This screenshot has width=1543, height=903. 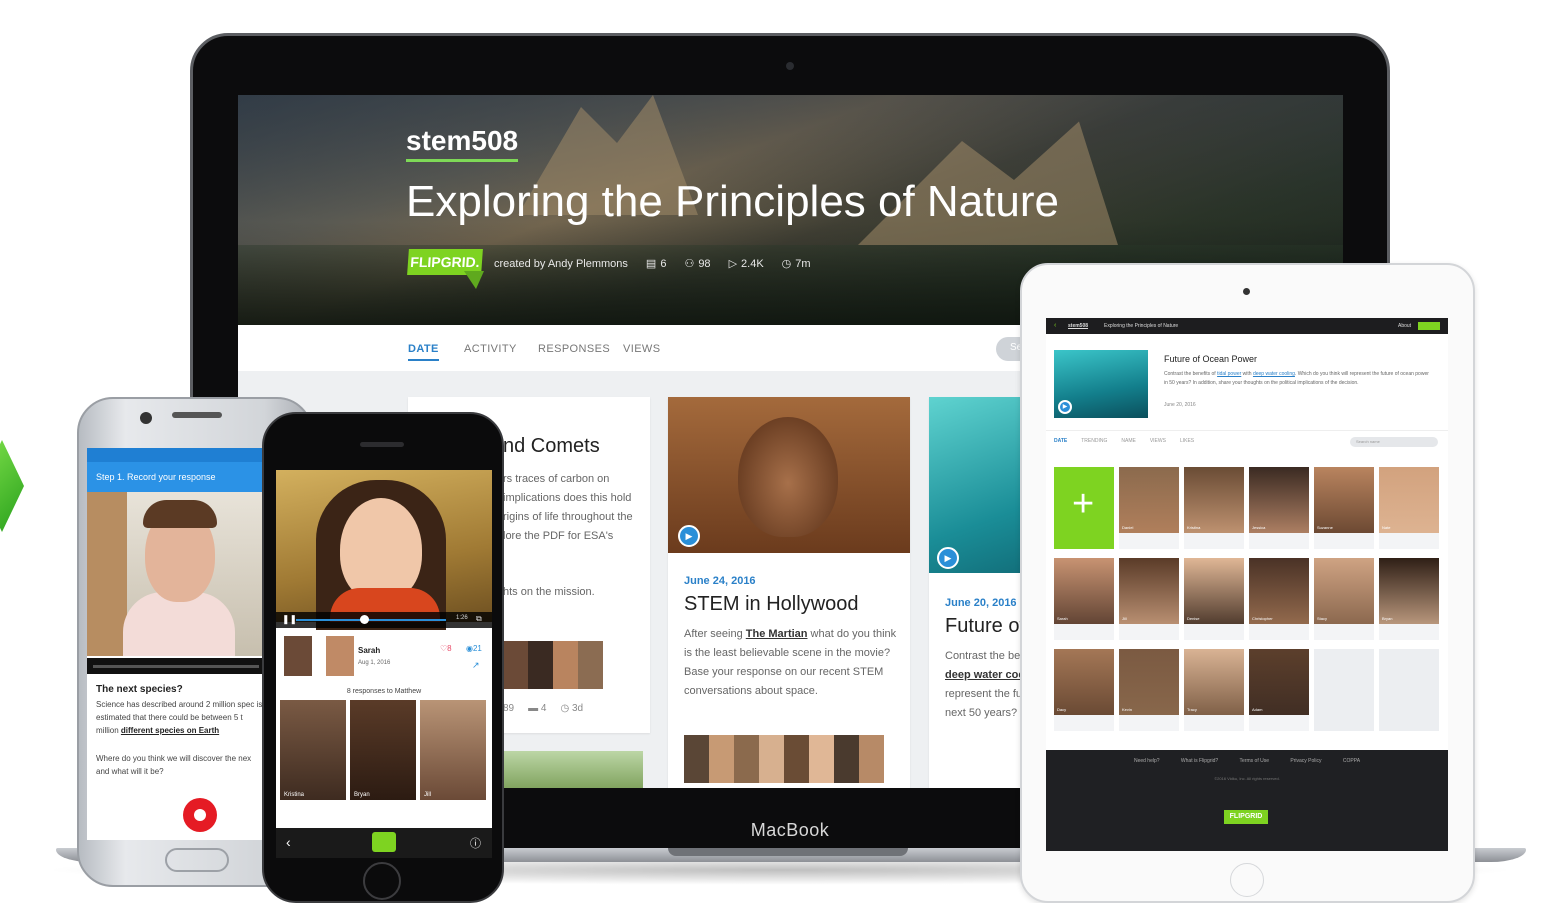 I want to click on featured-title: Future of Ocean Power, so click(x=1211, y=359).